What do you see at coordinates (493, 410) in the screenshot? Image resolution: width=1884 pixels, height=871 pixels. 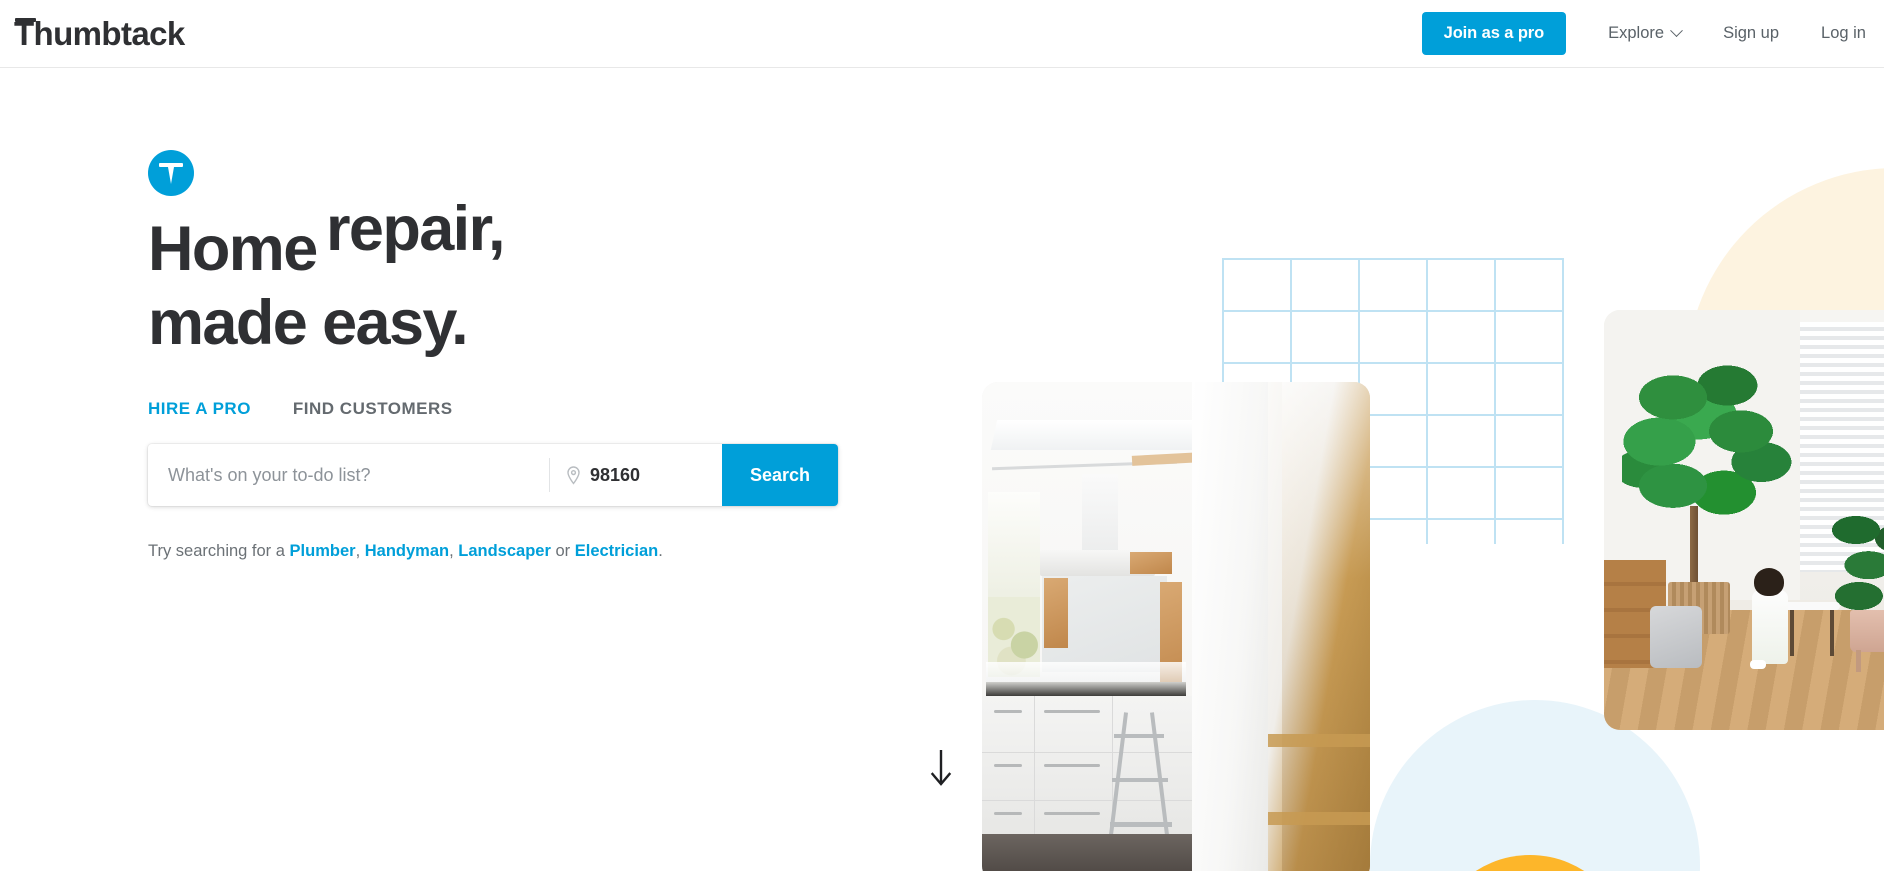 I see `hero-tabs: HIRE A PRO FIND CUSTOMERS` at bounding box center [493, 410].